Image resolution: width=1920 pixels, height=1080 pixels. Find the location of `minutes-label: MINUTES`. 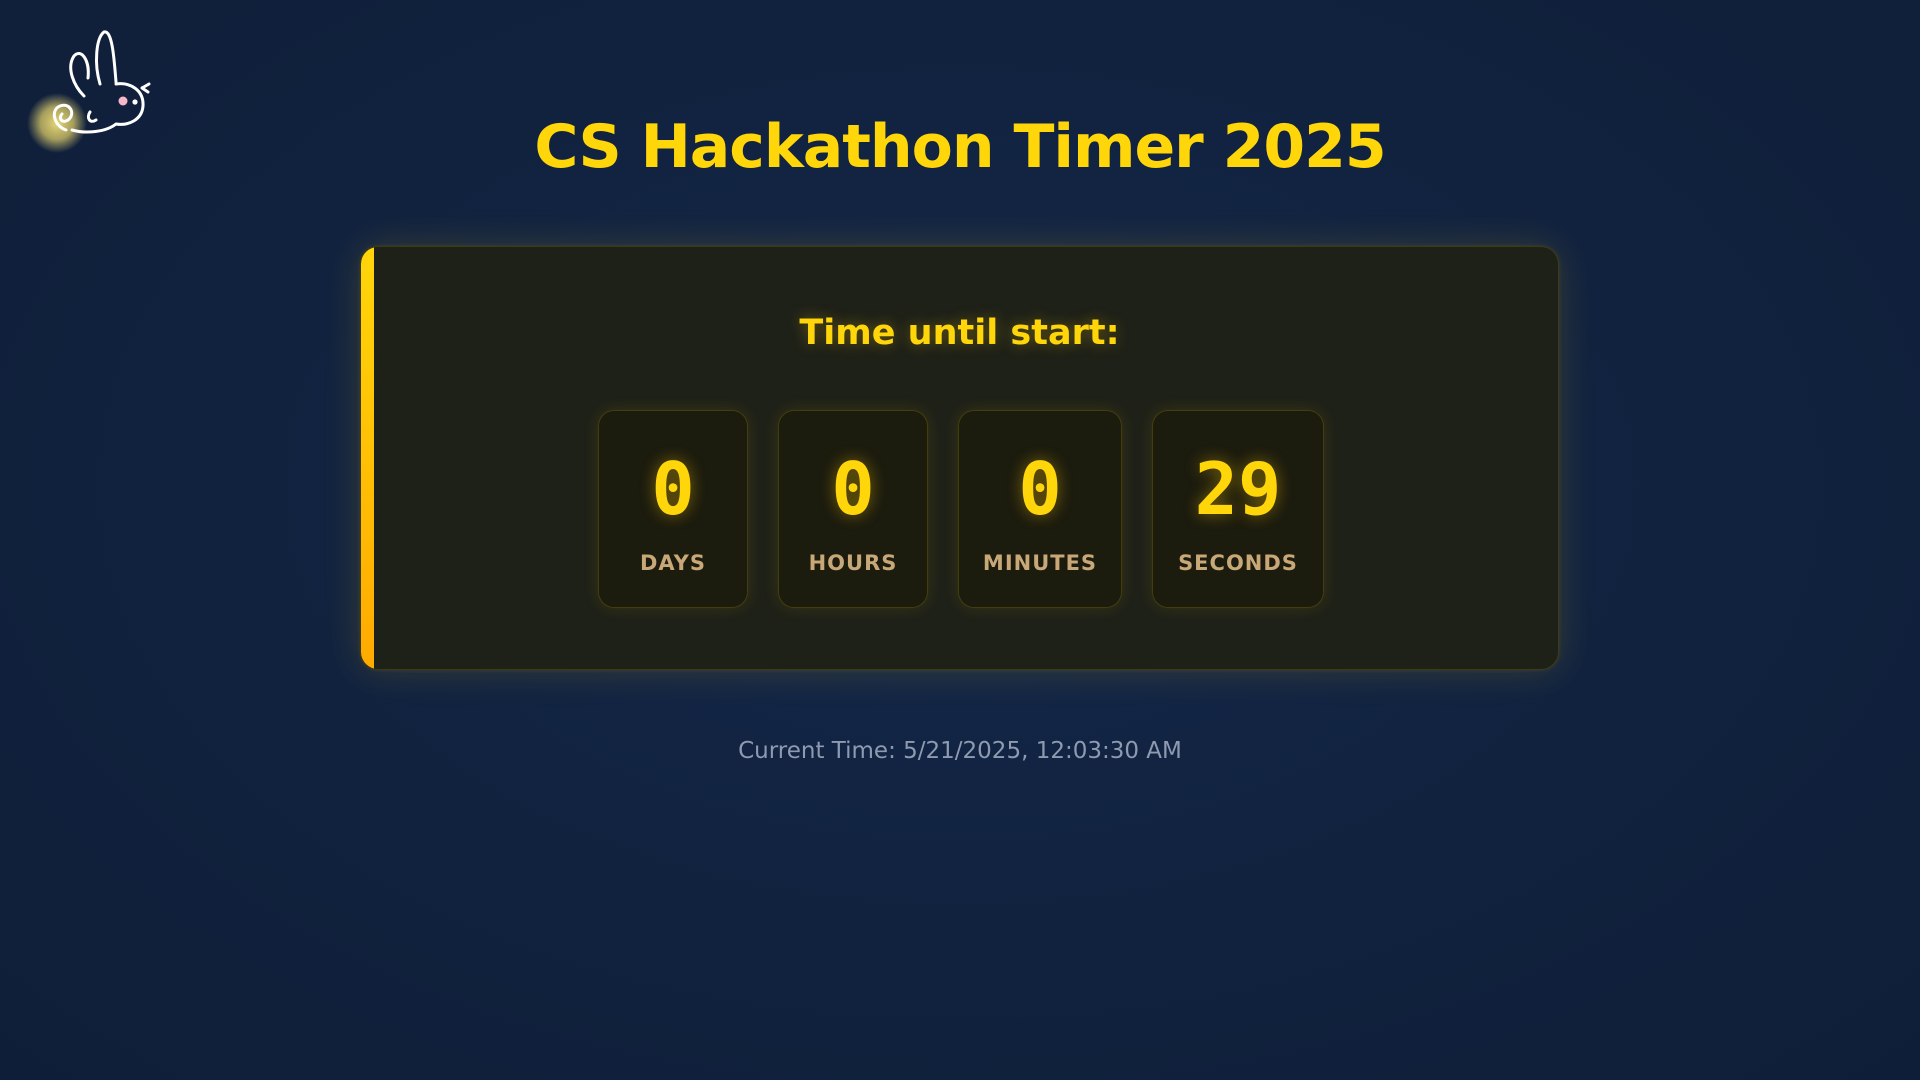

minutes-label: MINUTES is located at coordinates (1040, 563).